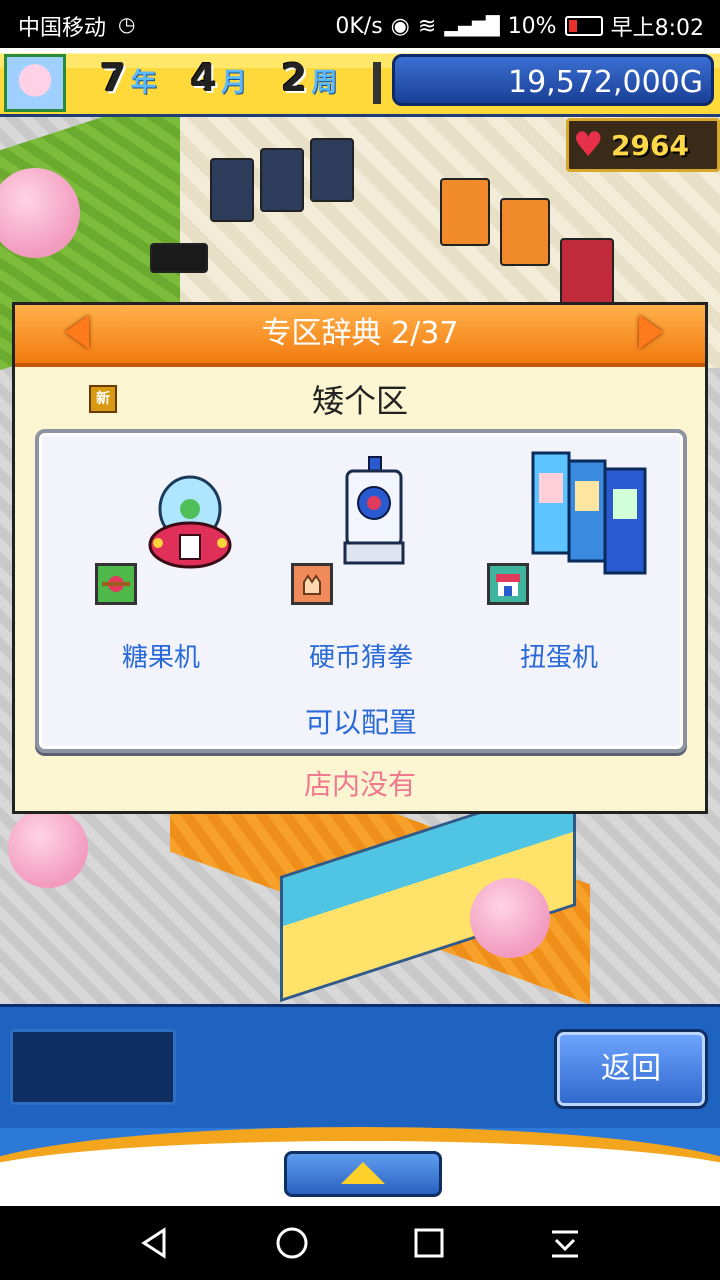 The width and height of the screenshot is (720, 1280). What do you see at coordinates (427, 26) in the screenshot?
I see `wifi-icon: ≋` at bounding box center [427, 26].